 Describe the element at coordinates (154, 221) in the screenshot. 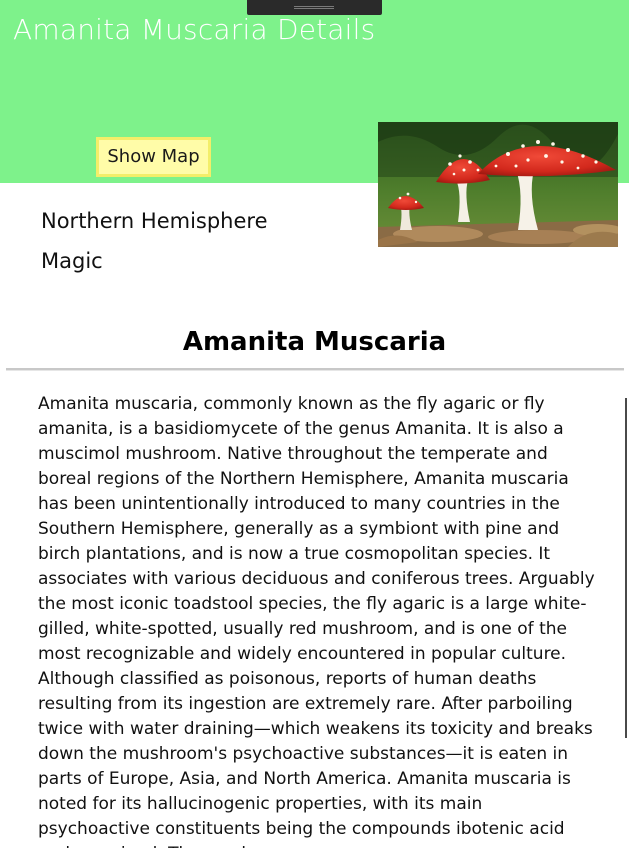

I see `region-label: Northern Hemisphere` at that location.